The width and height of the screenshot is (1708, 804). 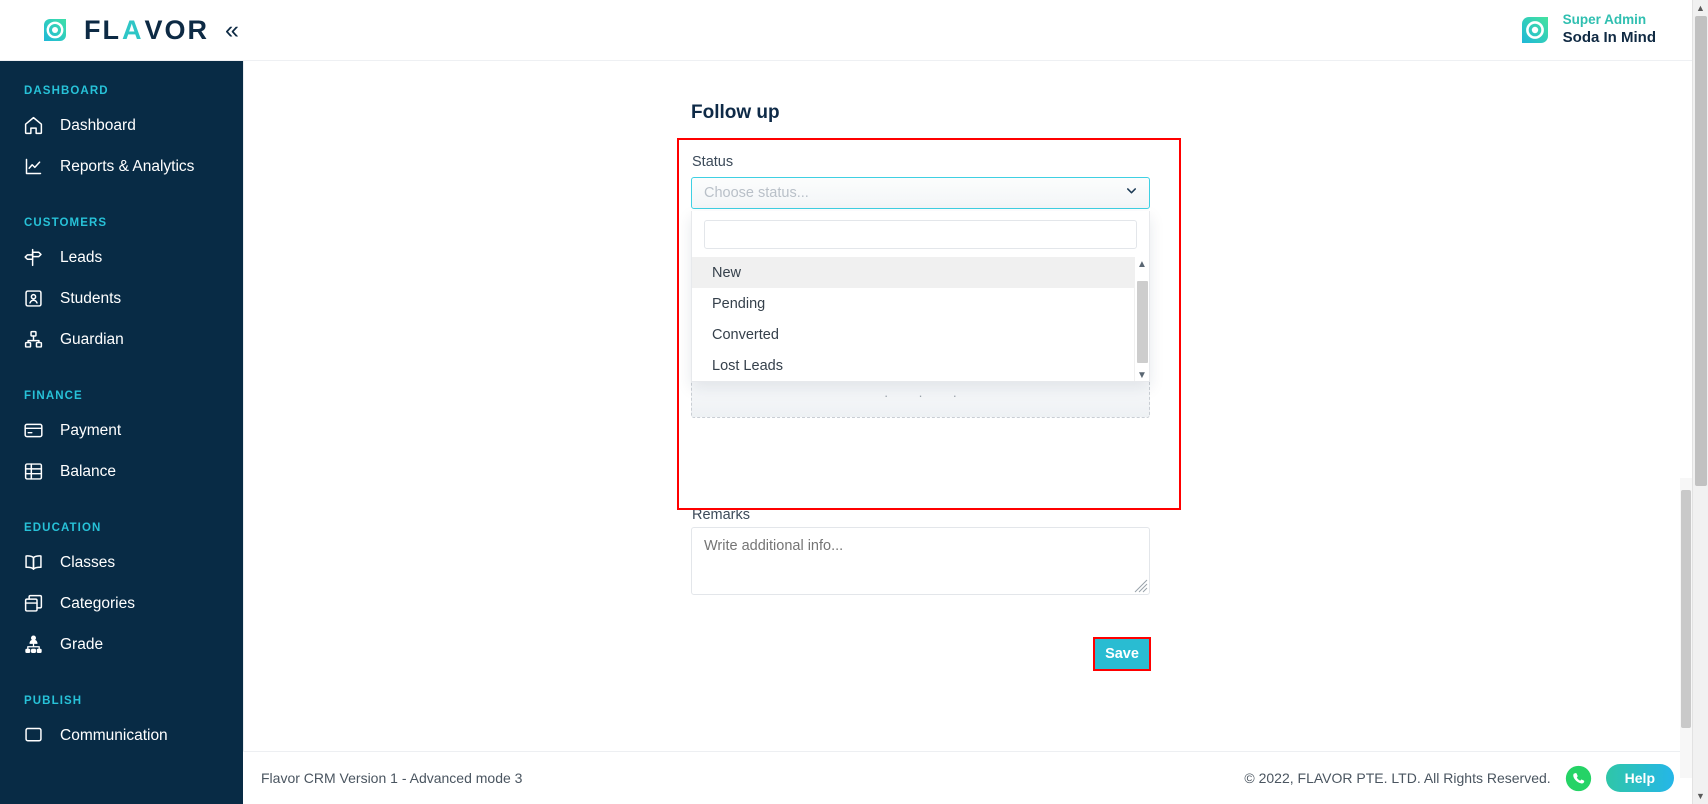 I want to click on save-button-highlight: Save, so click(x=1122, y=654).